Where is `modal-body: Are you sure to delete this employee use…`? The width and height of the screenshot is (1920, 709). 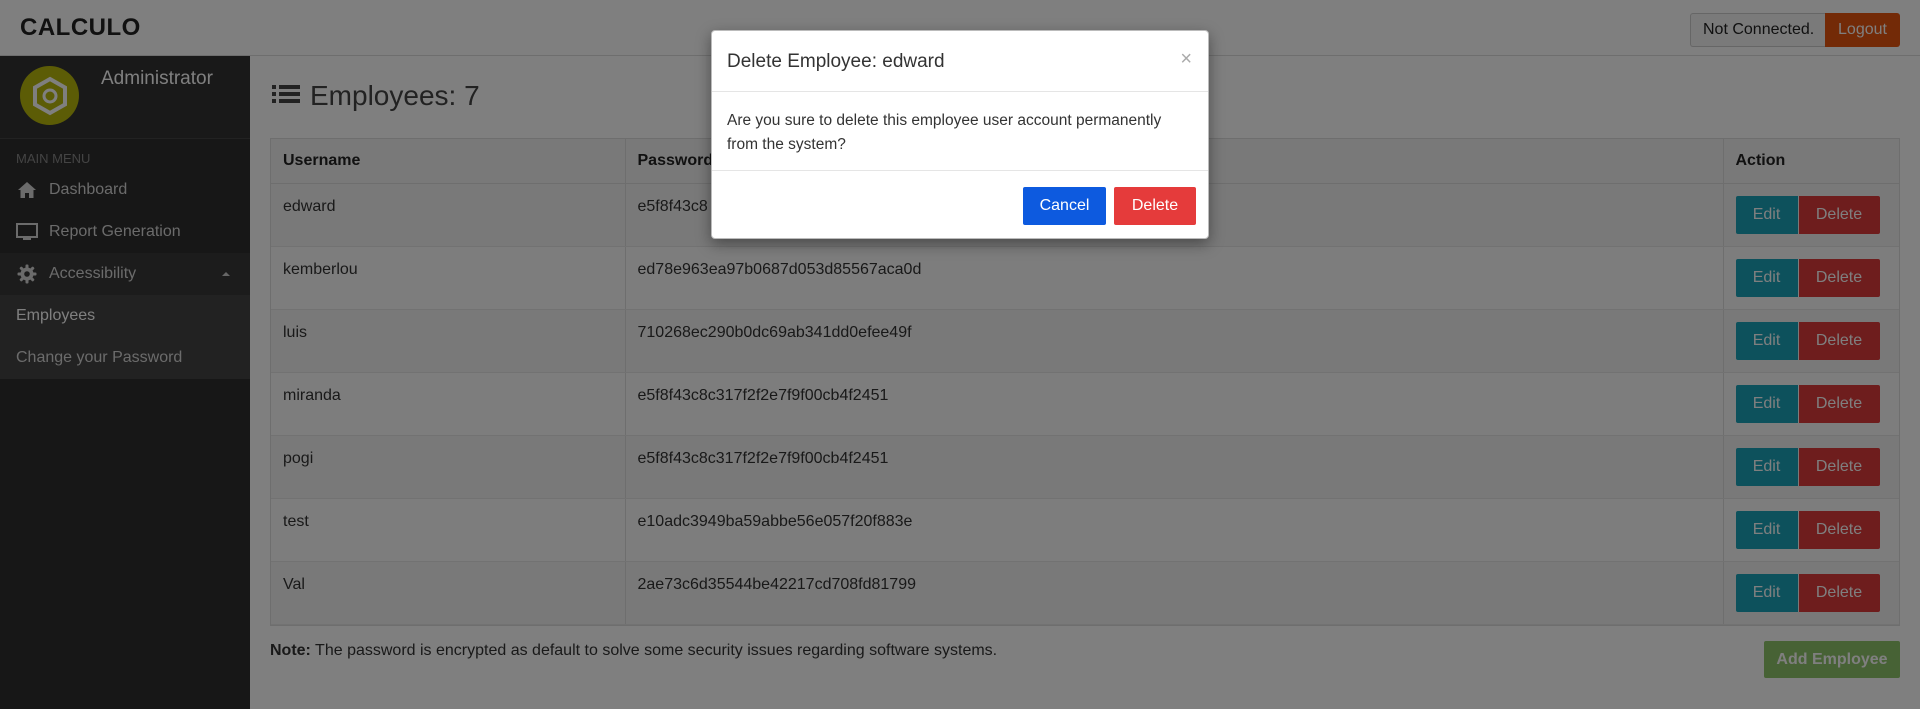 modal-body: Are you sure to delete this employee use… is located at coordinates (960, 131).